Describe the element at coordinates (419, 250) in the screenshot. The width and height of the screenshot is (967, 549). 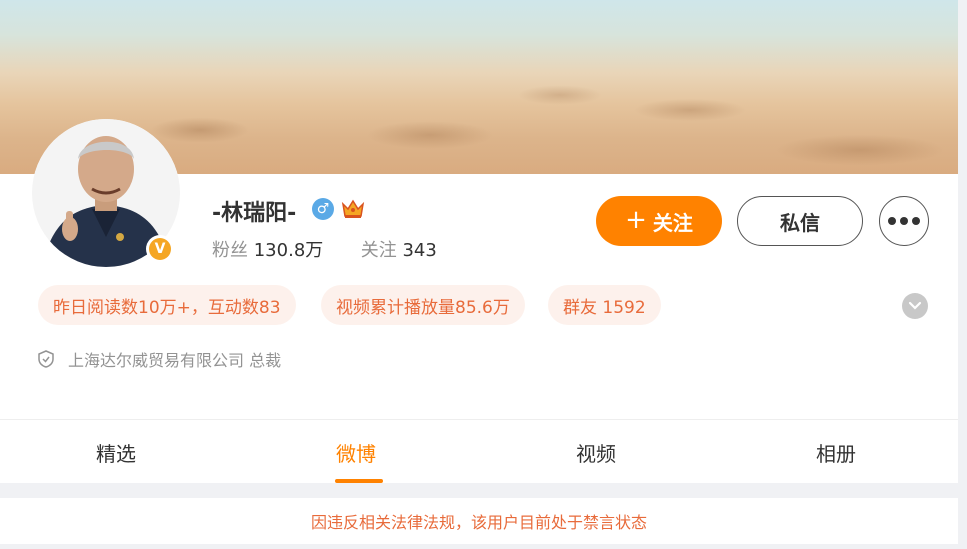
I see `following-count: 343` at that location.